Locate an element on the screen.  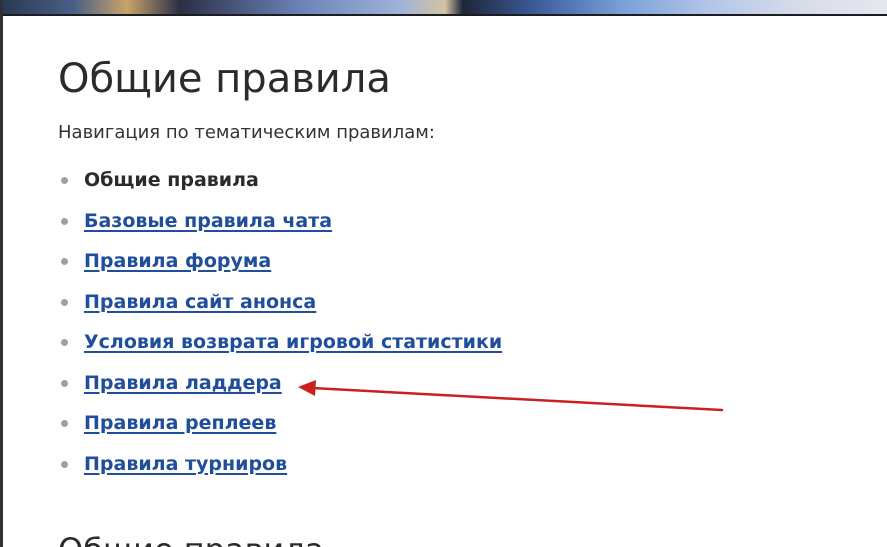
list-item-chat-rules: Базовые правила чата is located at coordinates (280, 228).